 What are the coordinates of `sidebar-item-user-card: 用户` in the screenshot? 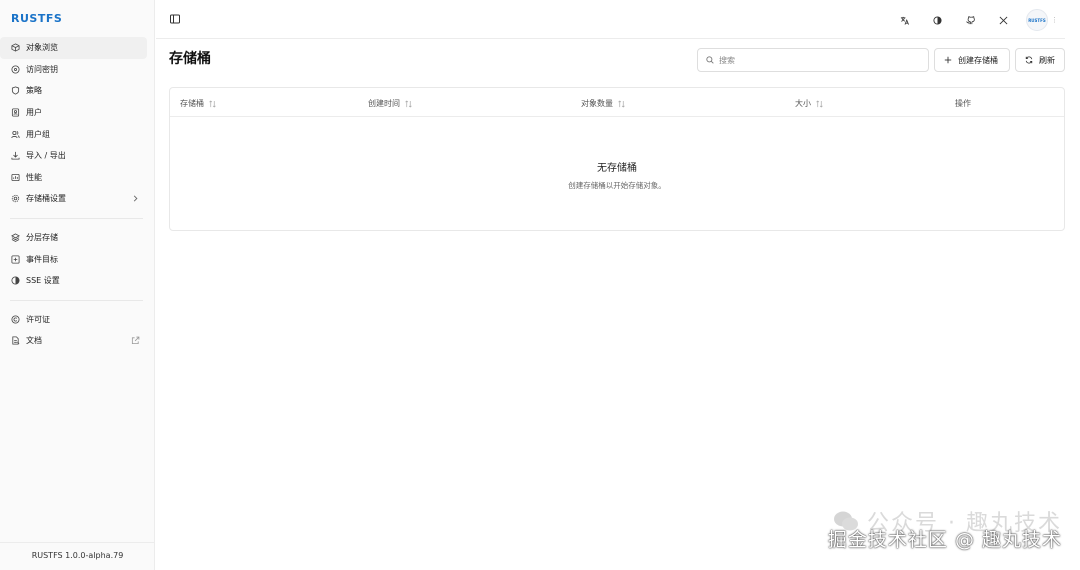 It's located at (73, 113).